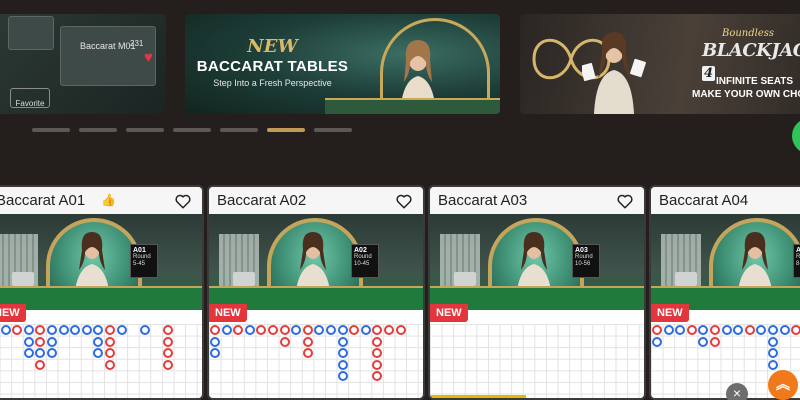 Image resolution: width=800 pixels, height=400 pixels. I want to click on table-card: Baccarat A02 A02 Round 10-45 NEW, so click(316, 292).